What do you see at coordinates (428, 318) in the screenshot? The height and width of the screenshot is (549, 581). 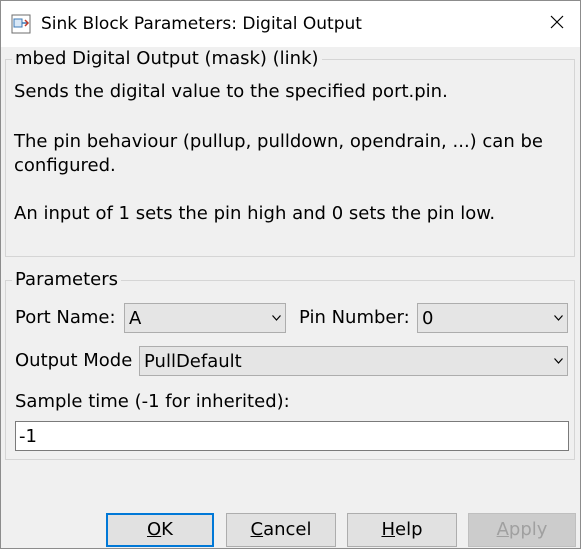 I see `pin-number-value: 0` at bounding box center [428, 318].